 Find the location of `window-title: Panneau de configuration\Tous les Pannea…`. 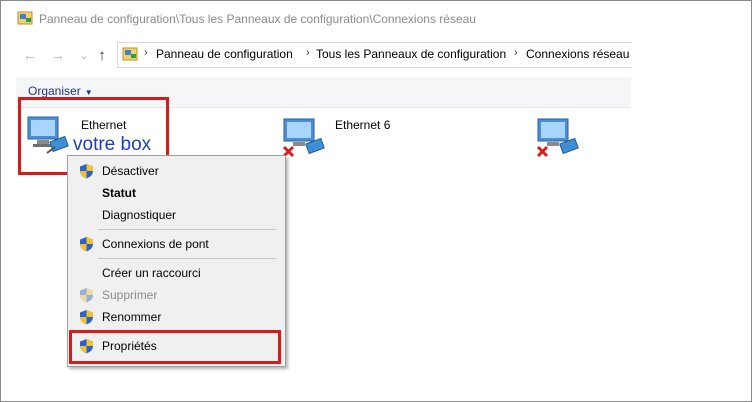

window-title: Panneau de configuration\Tous les Pannea… is located at coordinates (257, 19).